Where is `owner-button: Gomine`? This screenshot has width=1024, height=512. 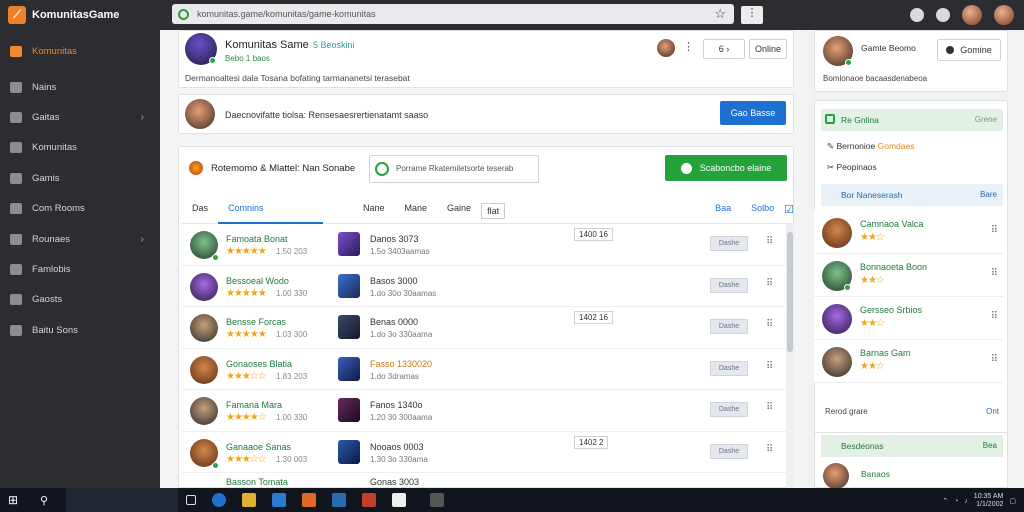
owner-button: Gomine is located at coordinates (969, 50).